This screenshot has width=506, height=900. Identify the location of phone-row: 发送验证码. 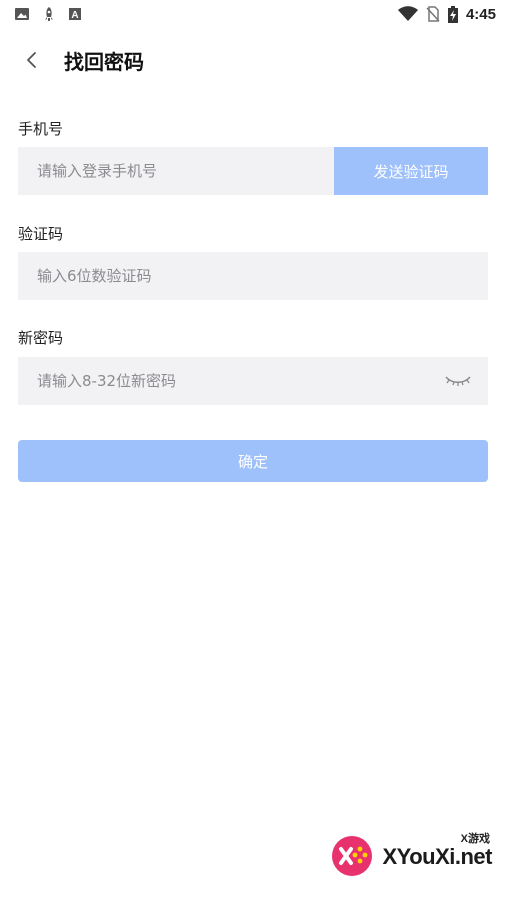
(253, 171).